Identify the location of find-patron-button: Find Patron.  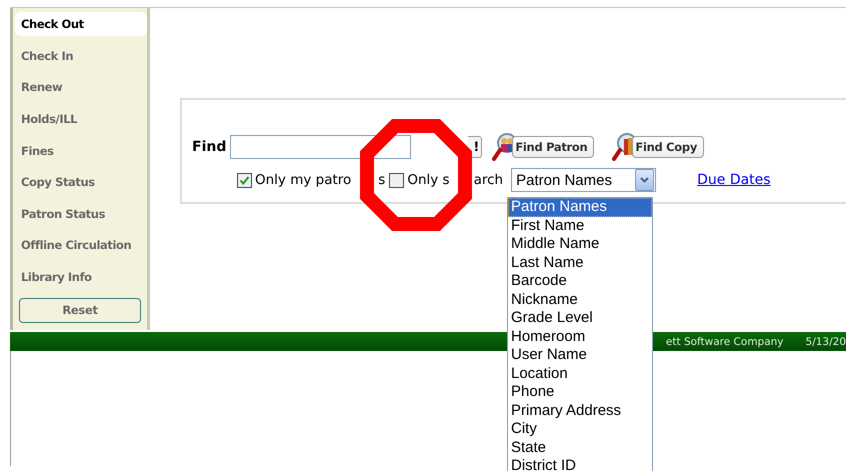
(553, 147).